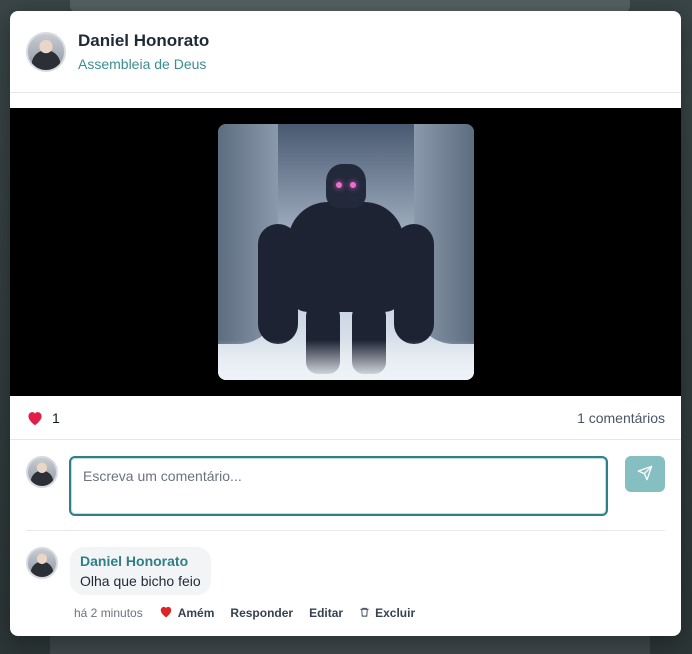  I want to click on amen-label: Amém, so click(196, 613).